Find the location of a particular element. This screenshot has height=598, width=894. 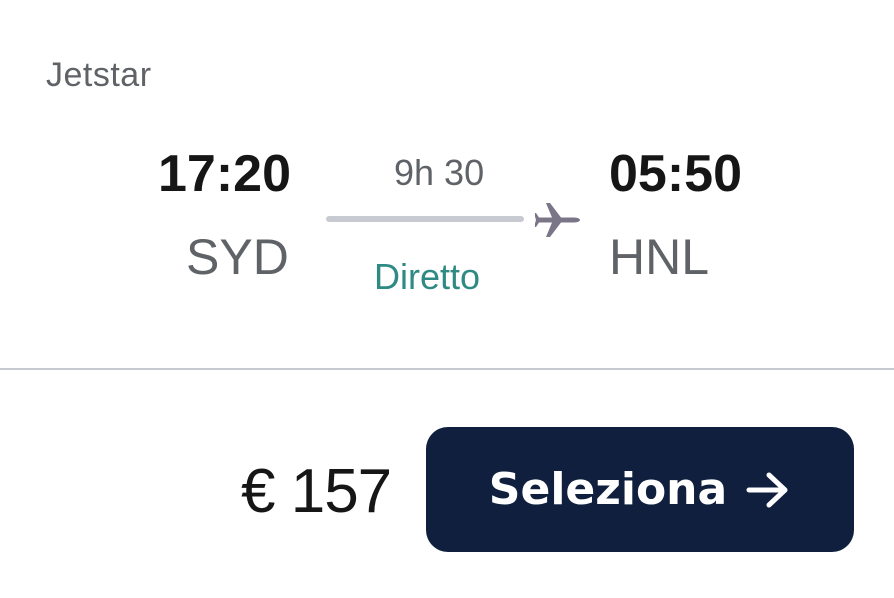

departure-airport: SYD is located at coordinates (237, 257).